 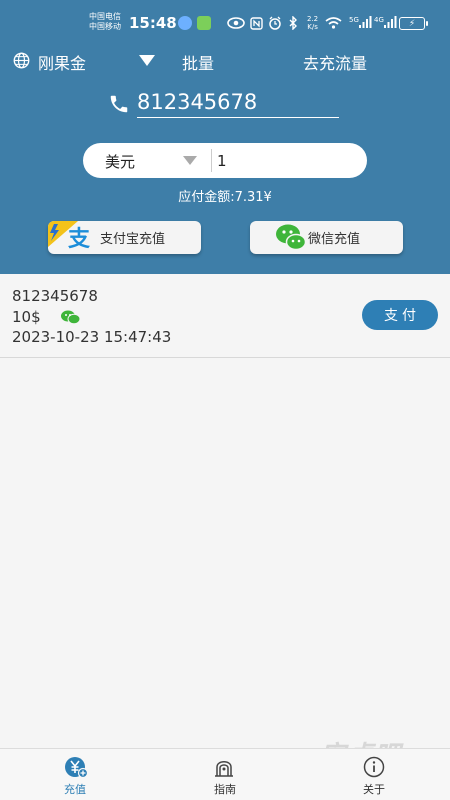 I want to click on batch-button: 批量, so click(x=198, y=62).